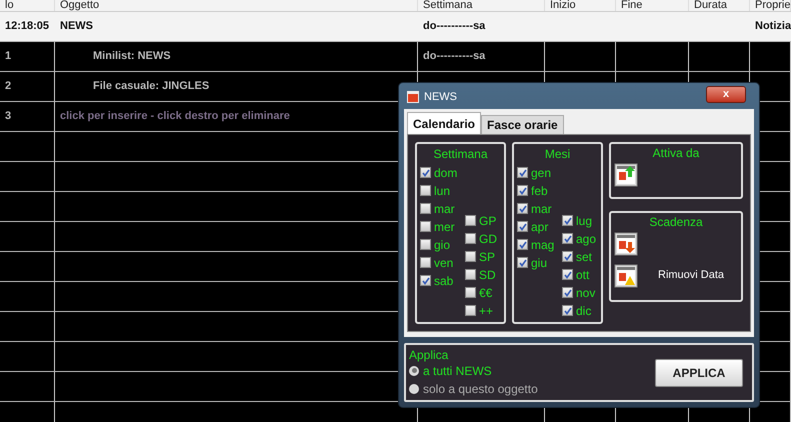  What do you see at coordinates (444, 263) in the screenshot?
I see `checkbox-label: ven` at bounding box center [444, 263].